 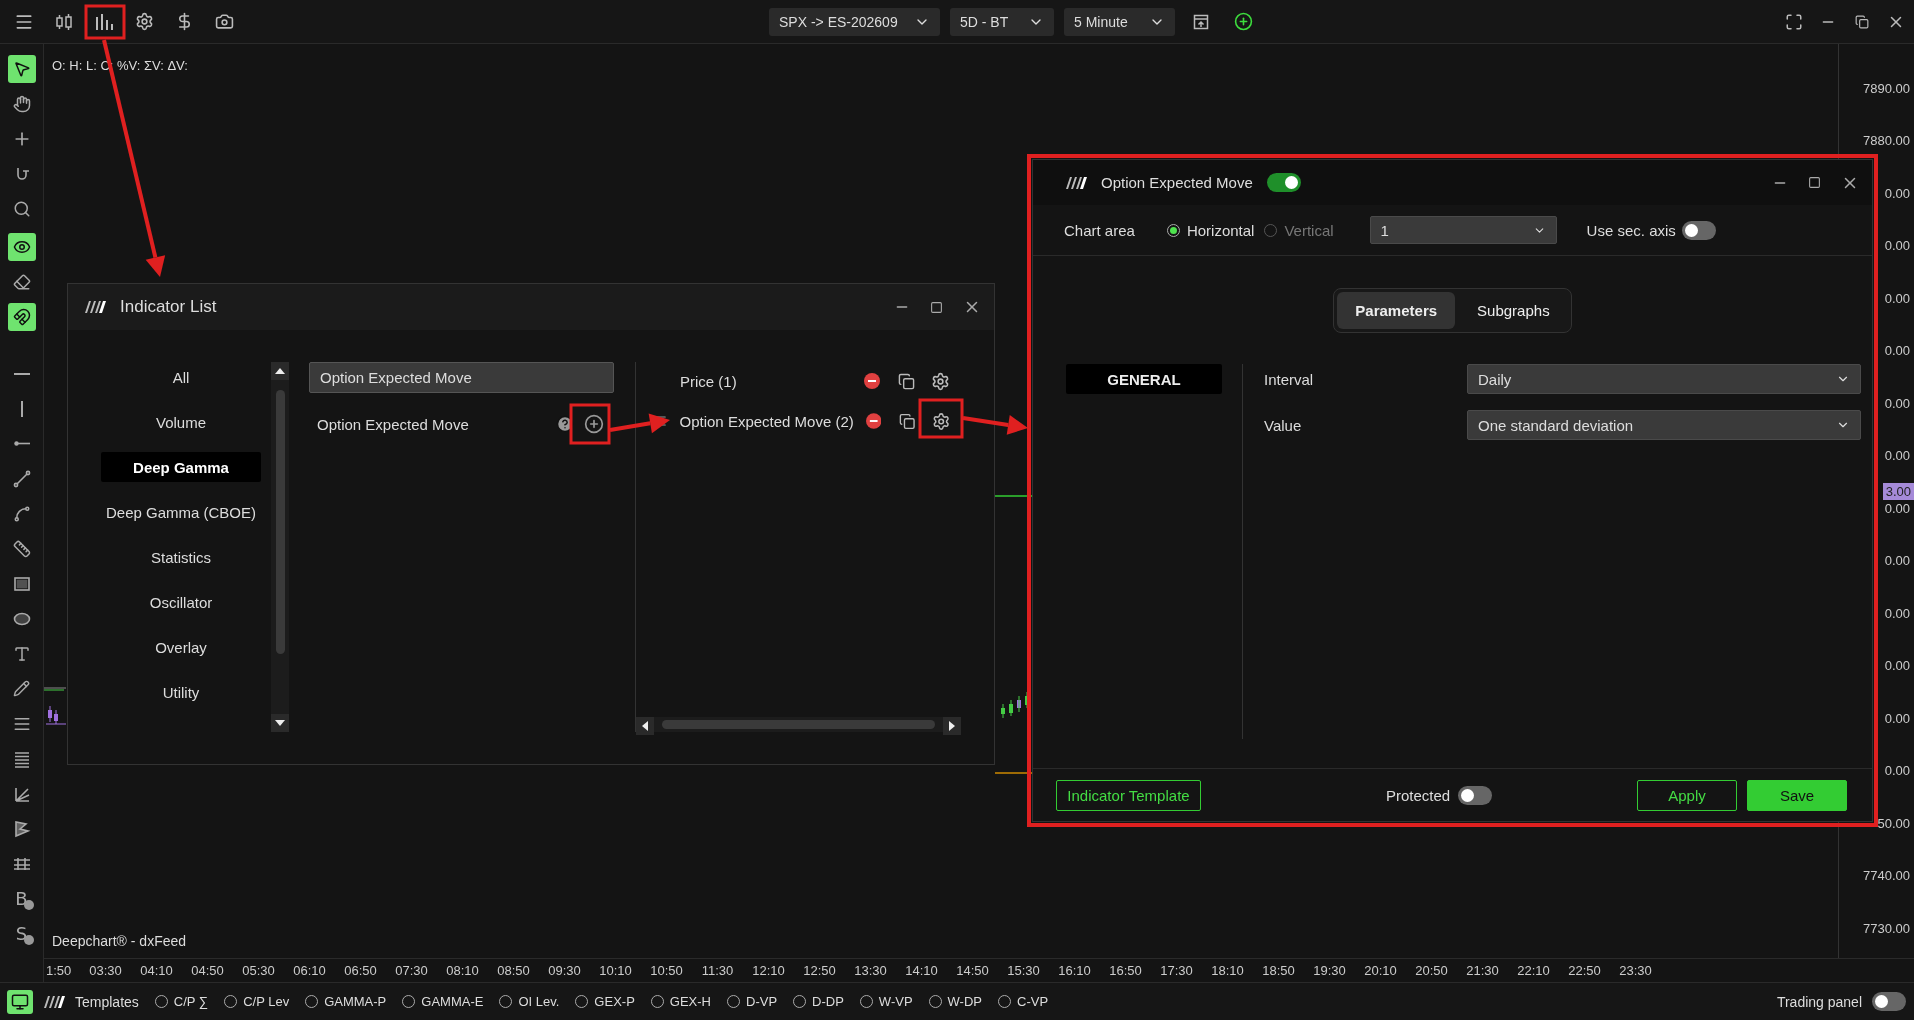 What do you see at coordinates (1893, 823) in the screenshot?
I see `price-label: 50.00` at bounding box center [1893, 823].